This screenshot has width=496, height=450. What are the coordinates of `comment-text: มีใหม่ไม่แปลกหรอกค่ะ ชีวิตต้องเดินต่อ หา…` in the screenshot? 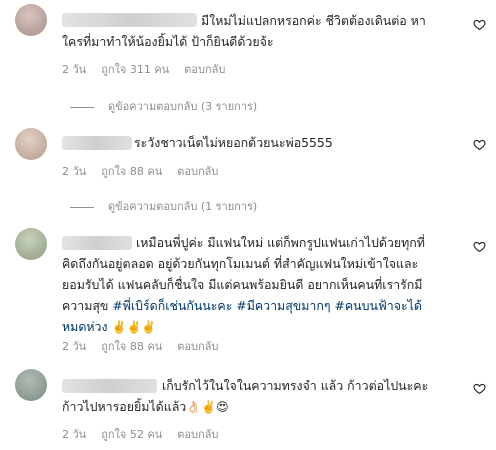 It's located at (244, 31).